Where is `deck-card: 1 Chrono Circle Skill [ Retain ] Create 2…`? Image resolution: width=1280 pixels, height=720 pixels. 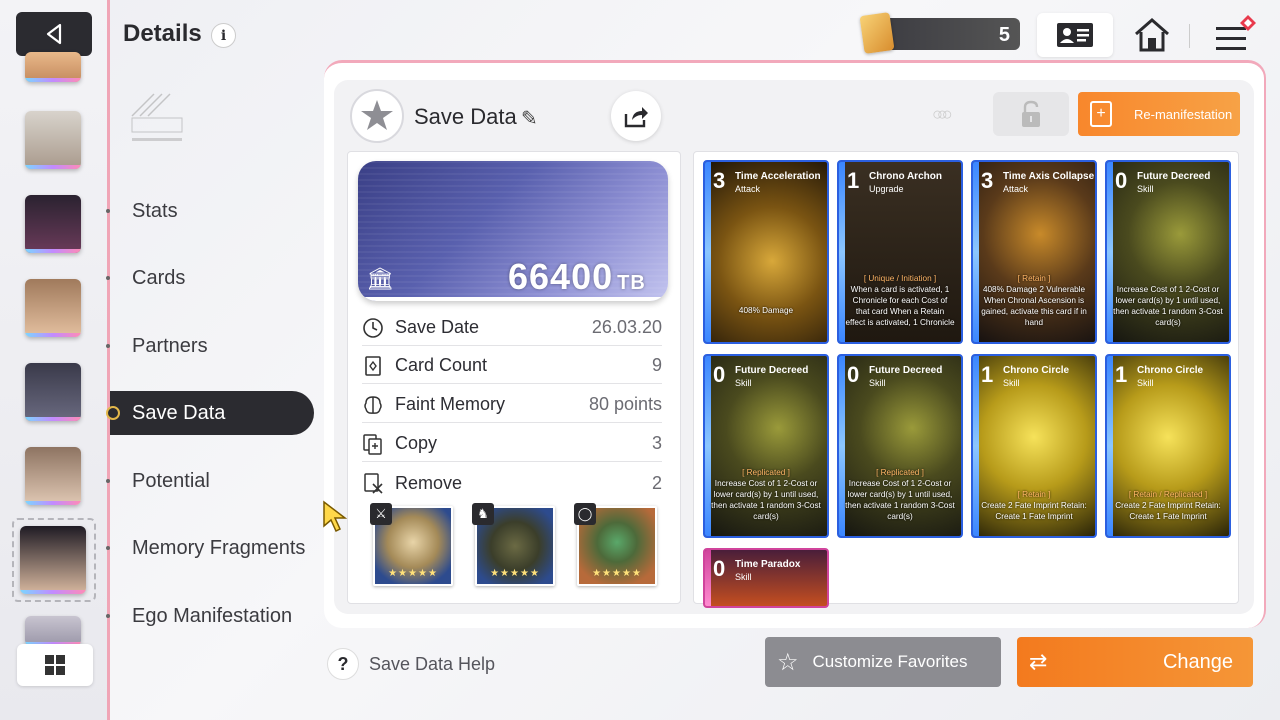 deck-card: 1 Chrono Circle Skill [ Retain ] Create 2… is located at coordinates (1034, 446).